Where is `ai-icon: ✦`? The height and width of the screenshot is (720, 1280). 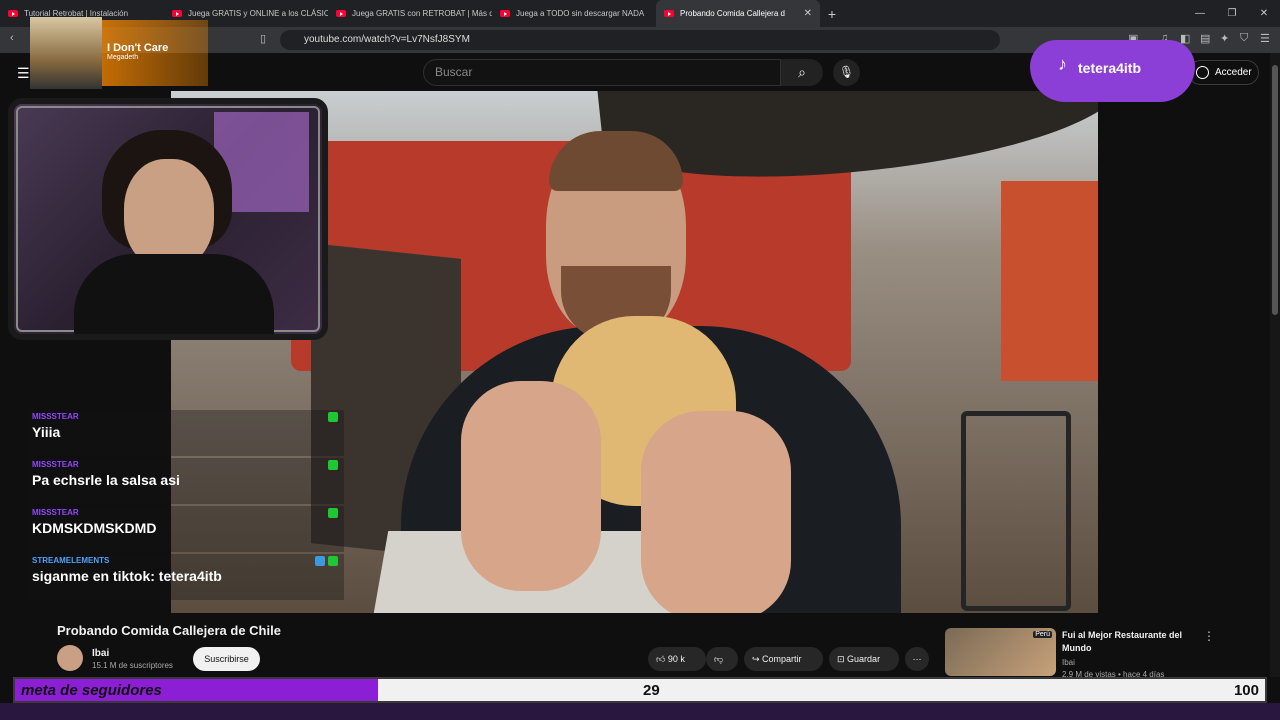 ai-icon: ✦ is located at coordinates (1224, 38).